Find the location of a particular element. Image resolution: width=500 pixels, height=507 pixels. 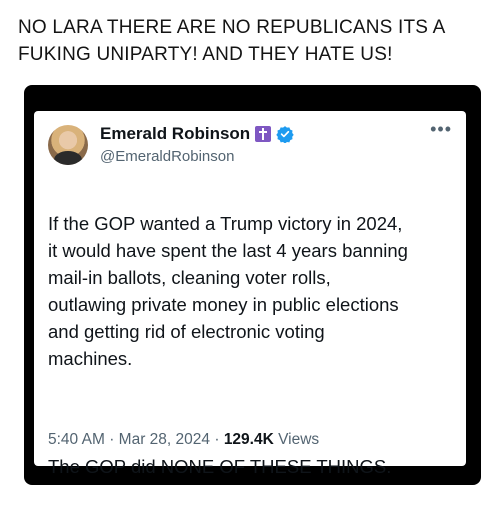

author-display-name: Emerald Robinson is located at coordinates (175, 134).